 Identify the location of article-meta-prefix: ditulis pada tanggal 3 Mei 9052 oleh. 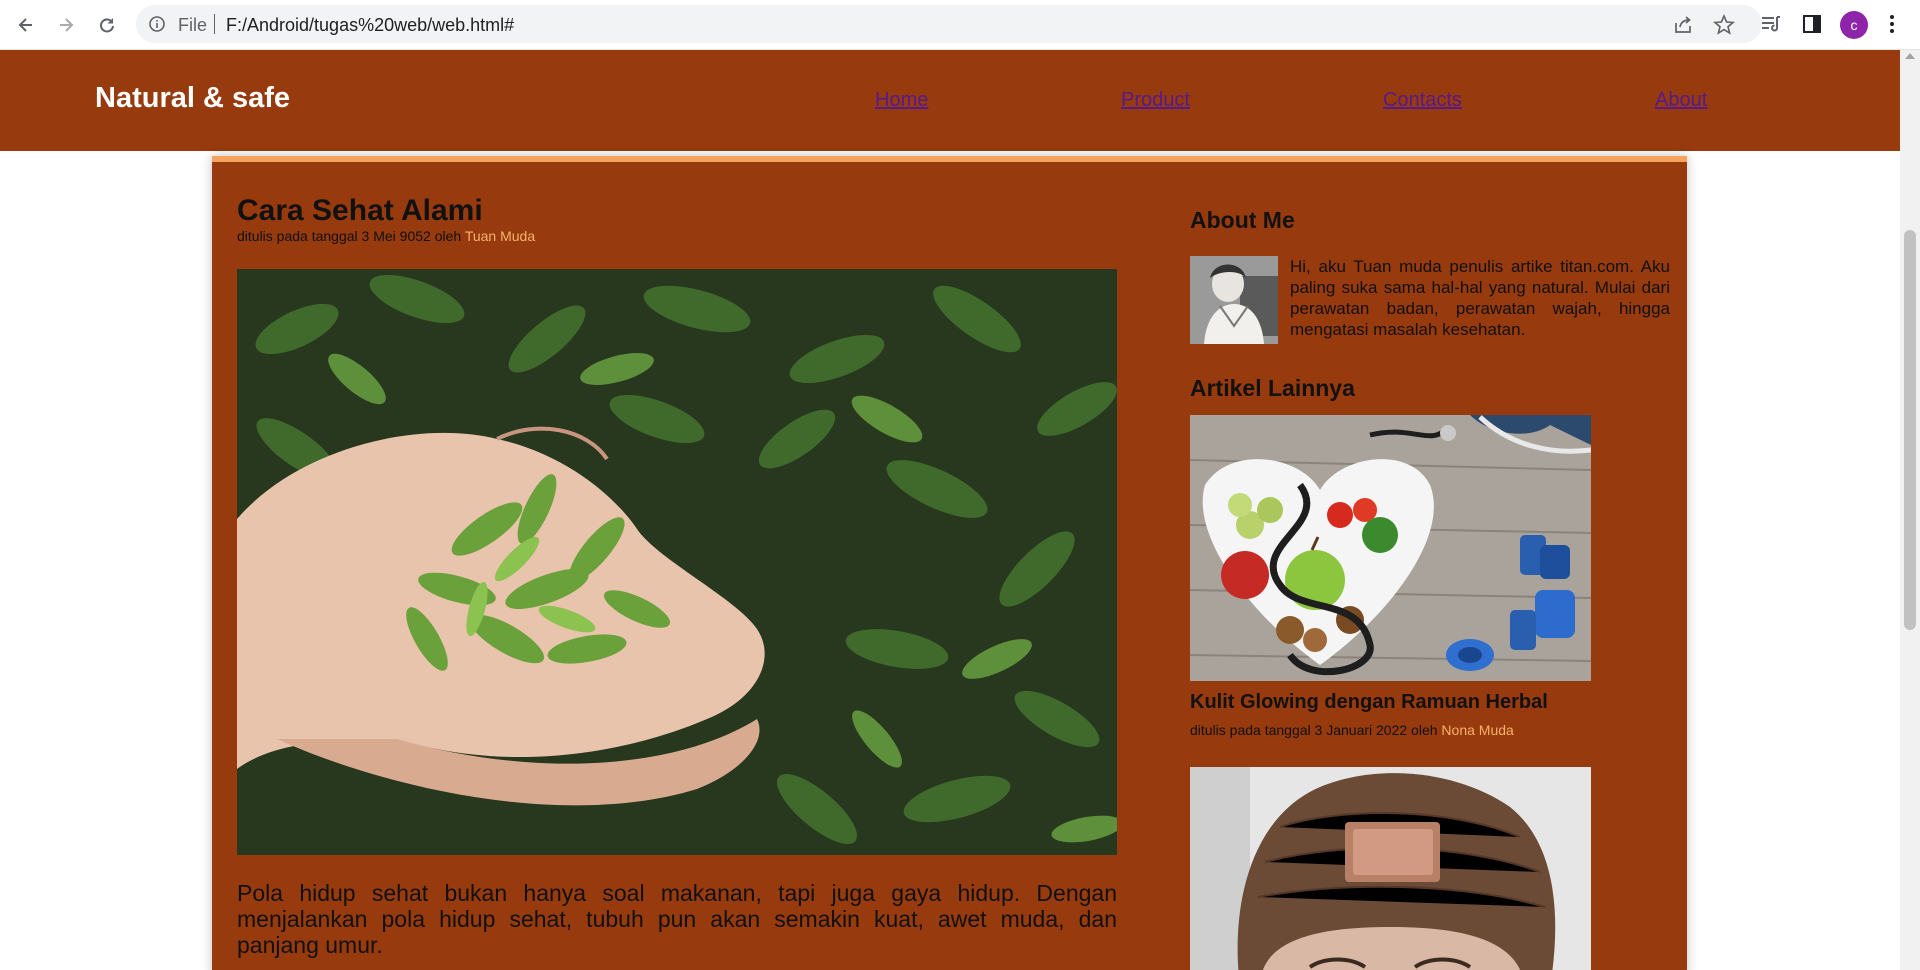
(351, 236).